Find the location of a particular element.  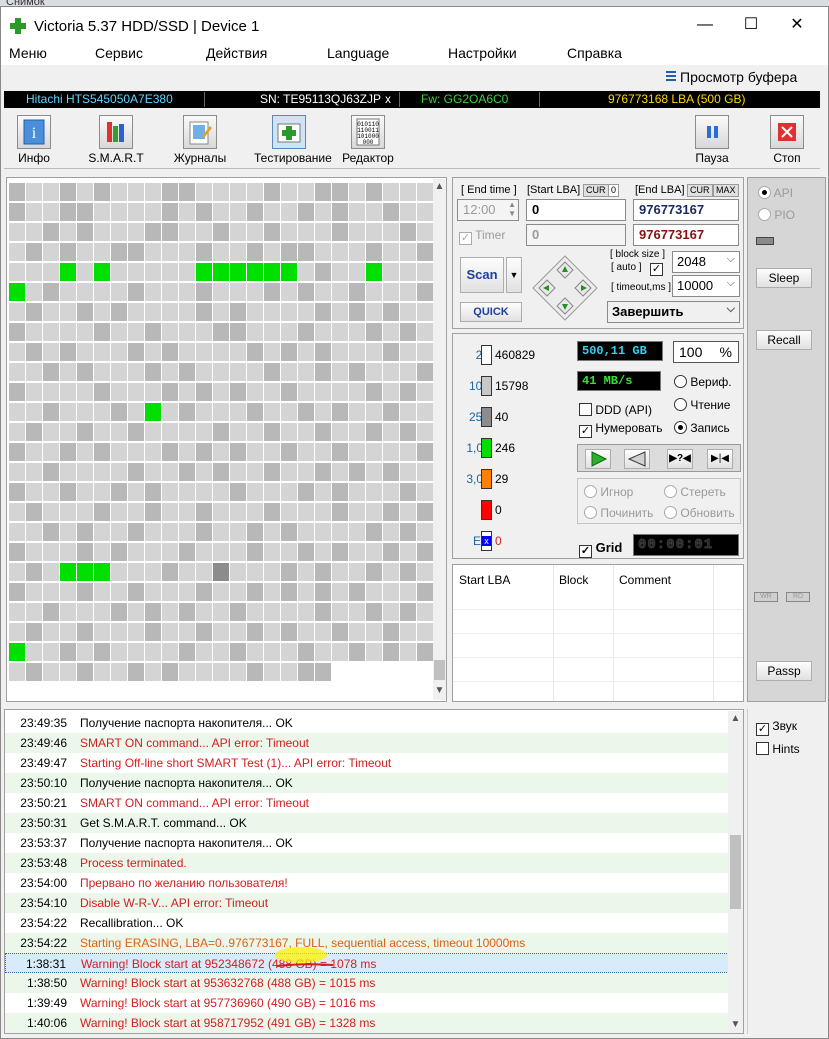

wr-button: WR is located at coordinates (766, 597).